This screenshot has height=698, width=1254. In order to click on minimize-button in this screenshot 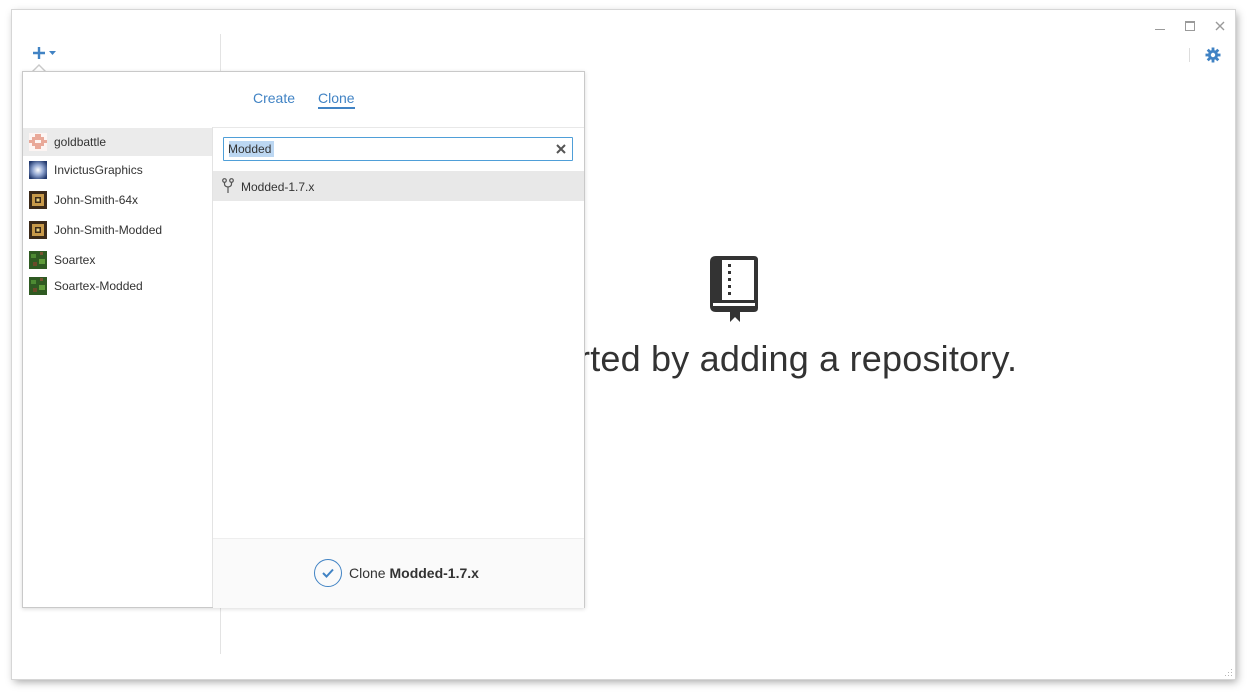, I will do `click(1160, 26)`.